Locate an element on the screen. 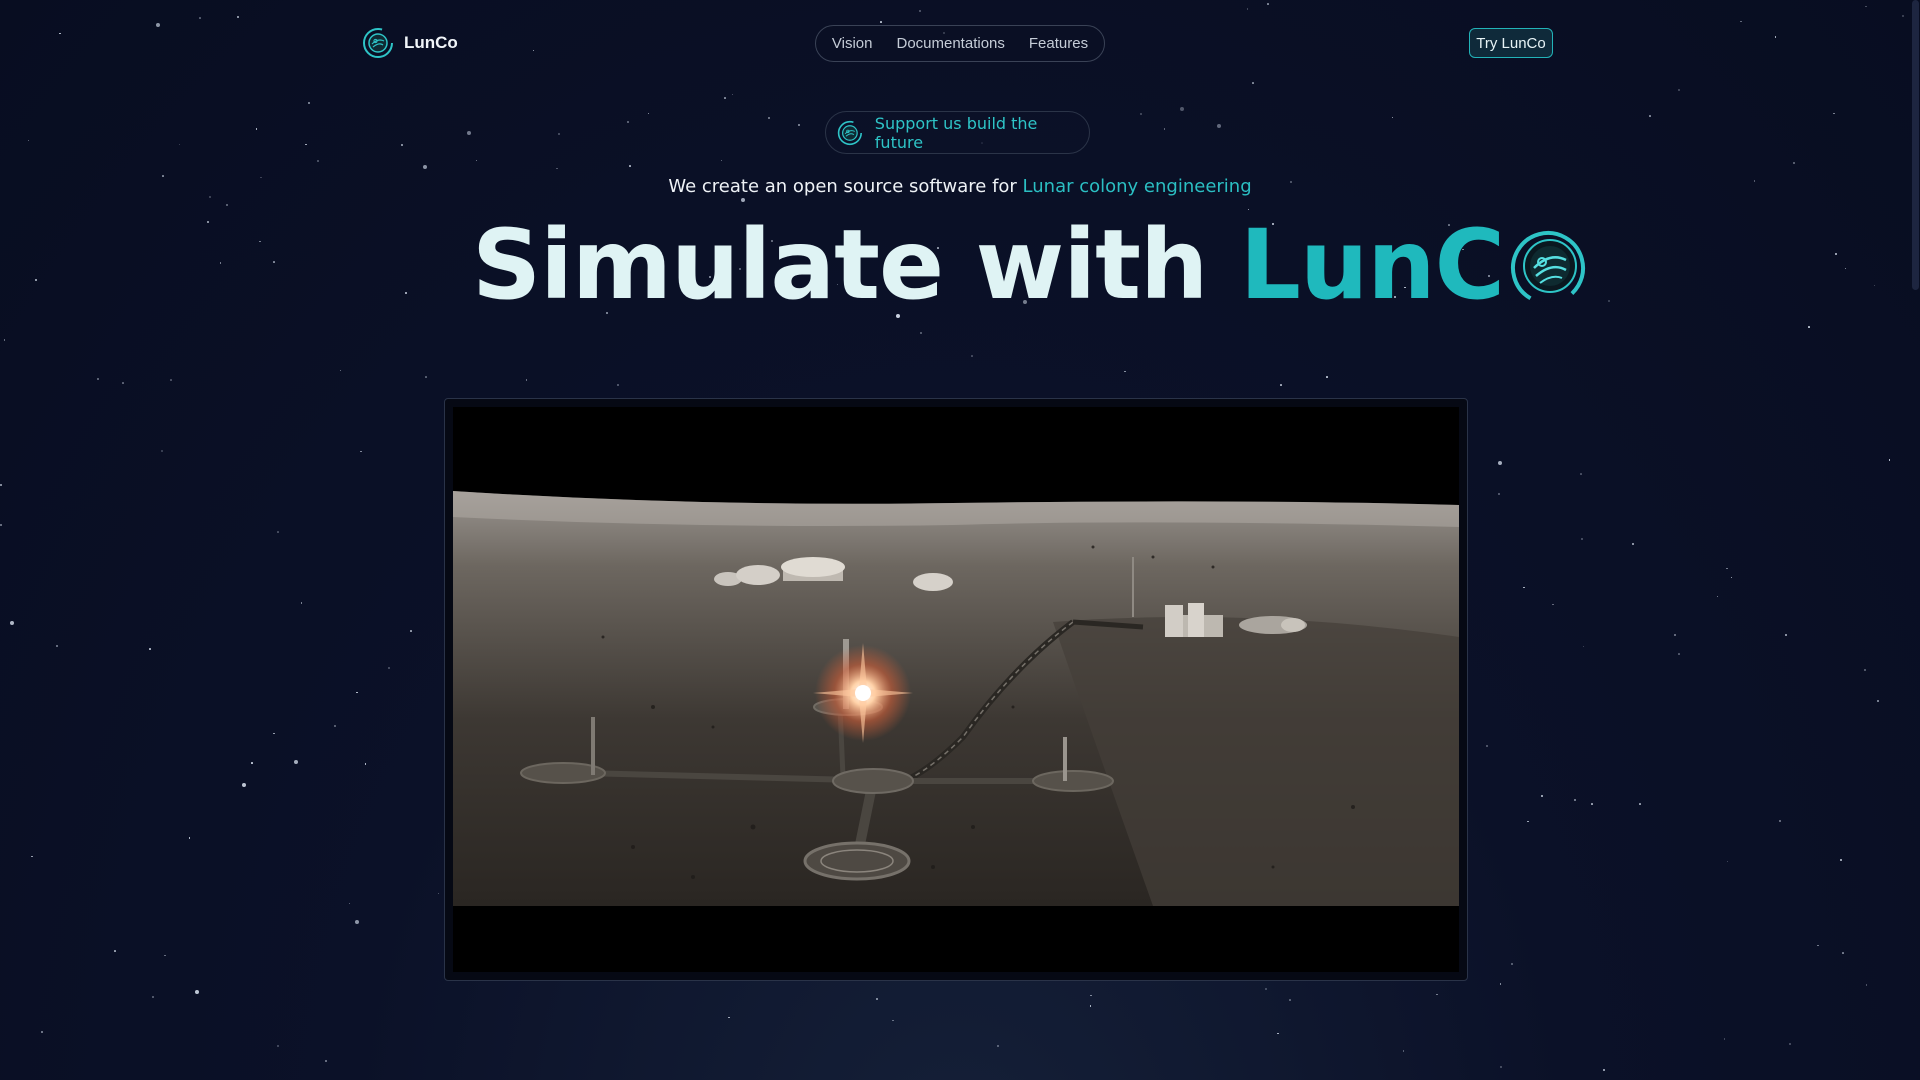 The height and width of the screenshot is (1080, 1920). nav-link-features: Features is located at coordinates (1058, 43).